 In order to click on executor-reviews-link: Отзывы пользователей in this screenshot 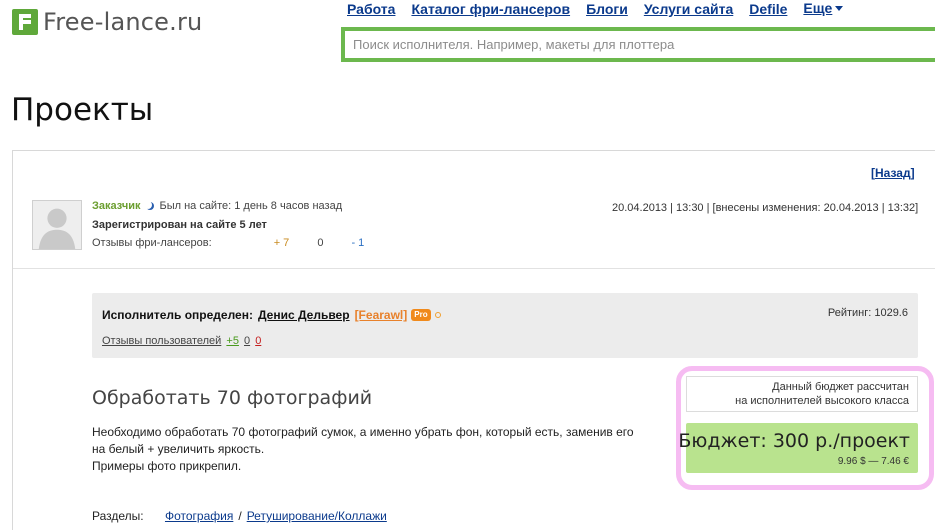, I will do `click(161, 341)`.